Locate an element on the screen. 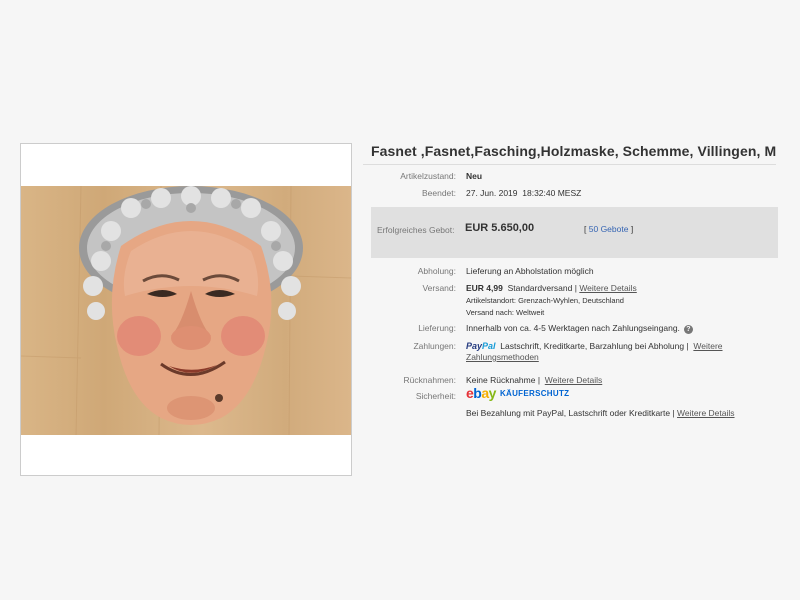 This screenshot has height=600, width=800. more-payment-methods-link-2: Zahlungsmethoden is located at coordinates (502, 357).